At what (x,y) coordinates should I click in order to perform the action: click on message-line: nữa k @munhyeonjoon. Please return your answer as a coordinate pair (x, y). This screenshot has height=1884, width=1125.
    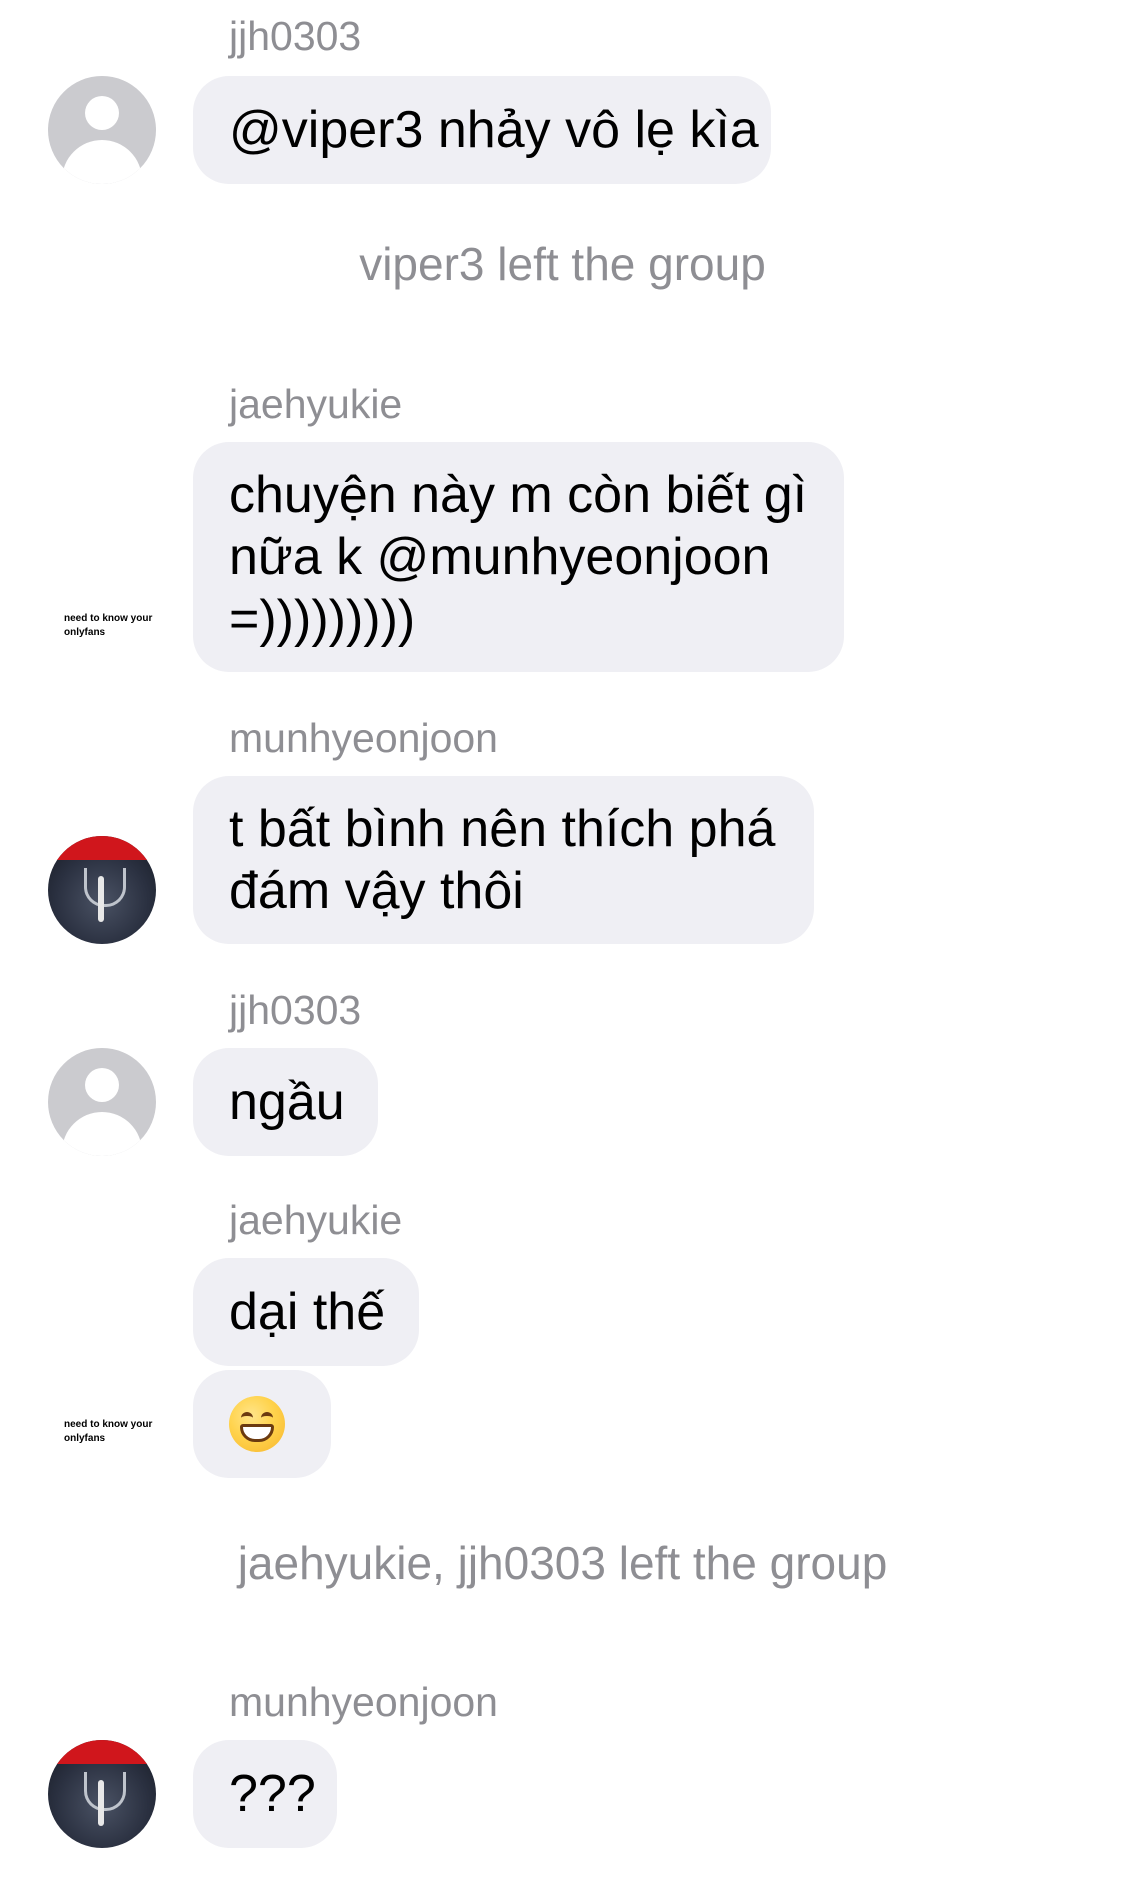
    Looking at the image, I should click on (500, 557).